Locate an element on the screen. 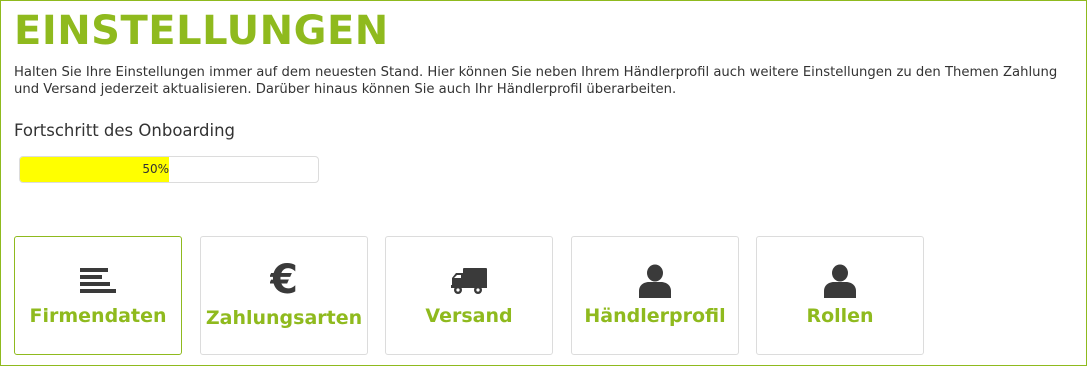 Image resolution: width=1087 pixels, height=366 pixels. tile-versand: Versand is located at coordinates (469, 295).